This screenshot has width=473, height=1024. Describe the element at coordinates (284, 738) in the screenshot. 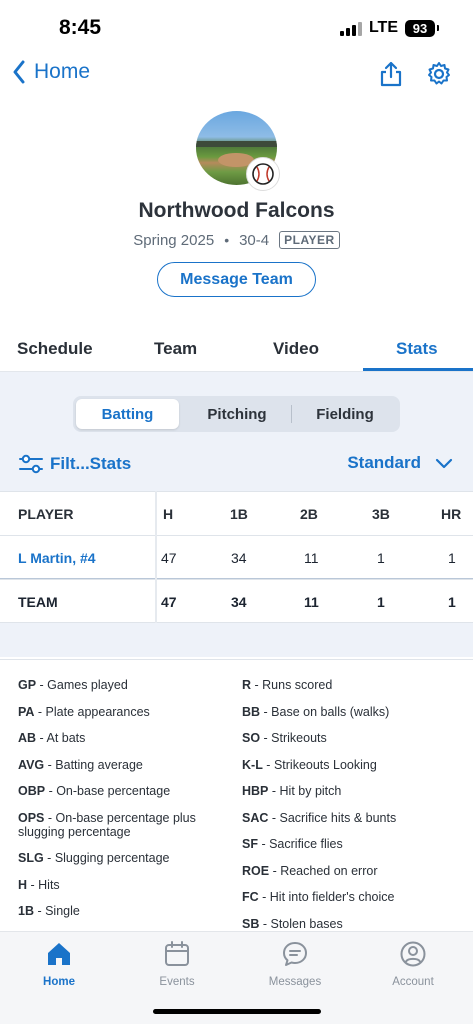

I see `glossary-item: SO - Strikeouts` at that location.